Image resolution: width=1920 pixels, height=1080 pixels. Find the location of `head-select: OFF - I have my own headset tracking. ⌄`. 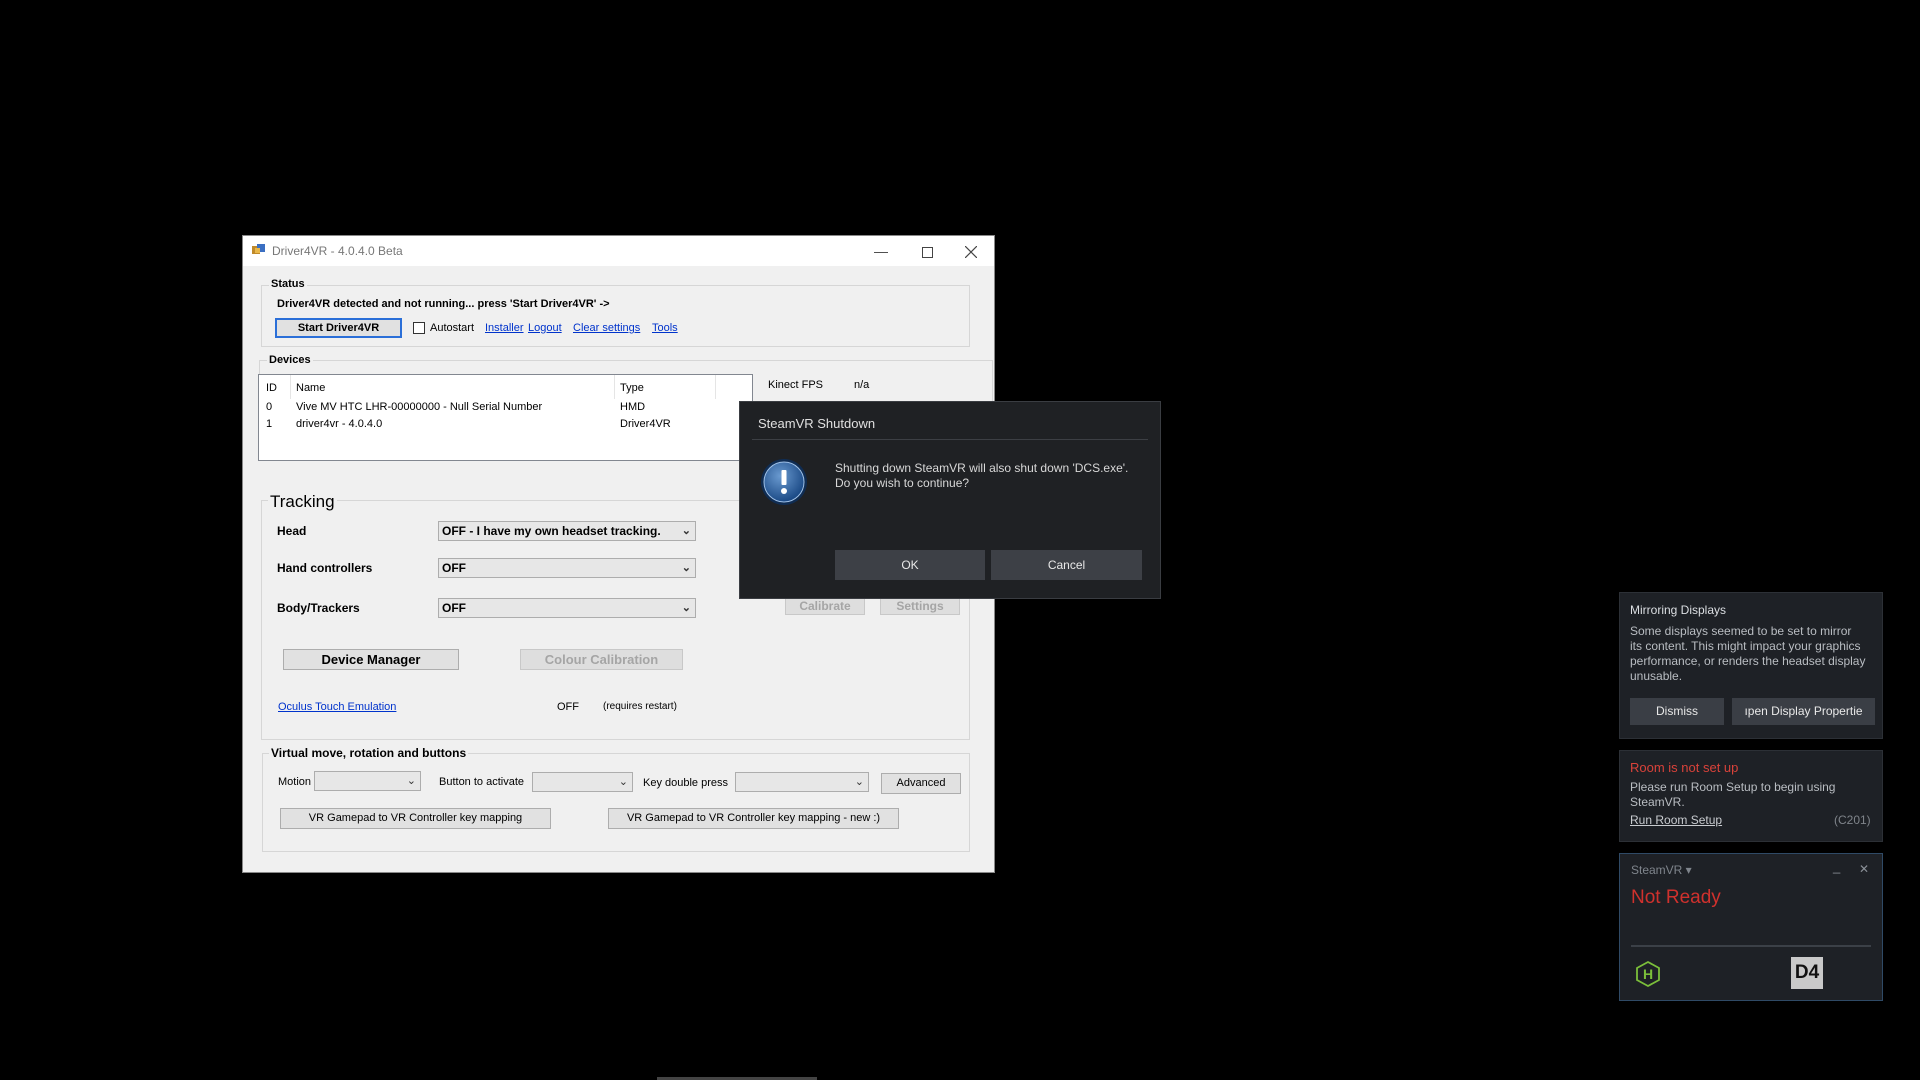

head-select: OFF - I have my own headset tracking. ⌄ is located at coordinates (567, 531).